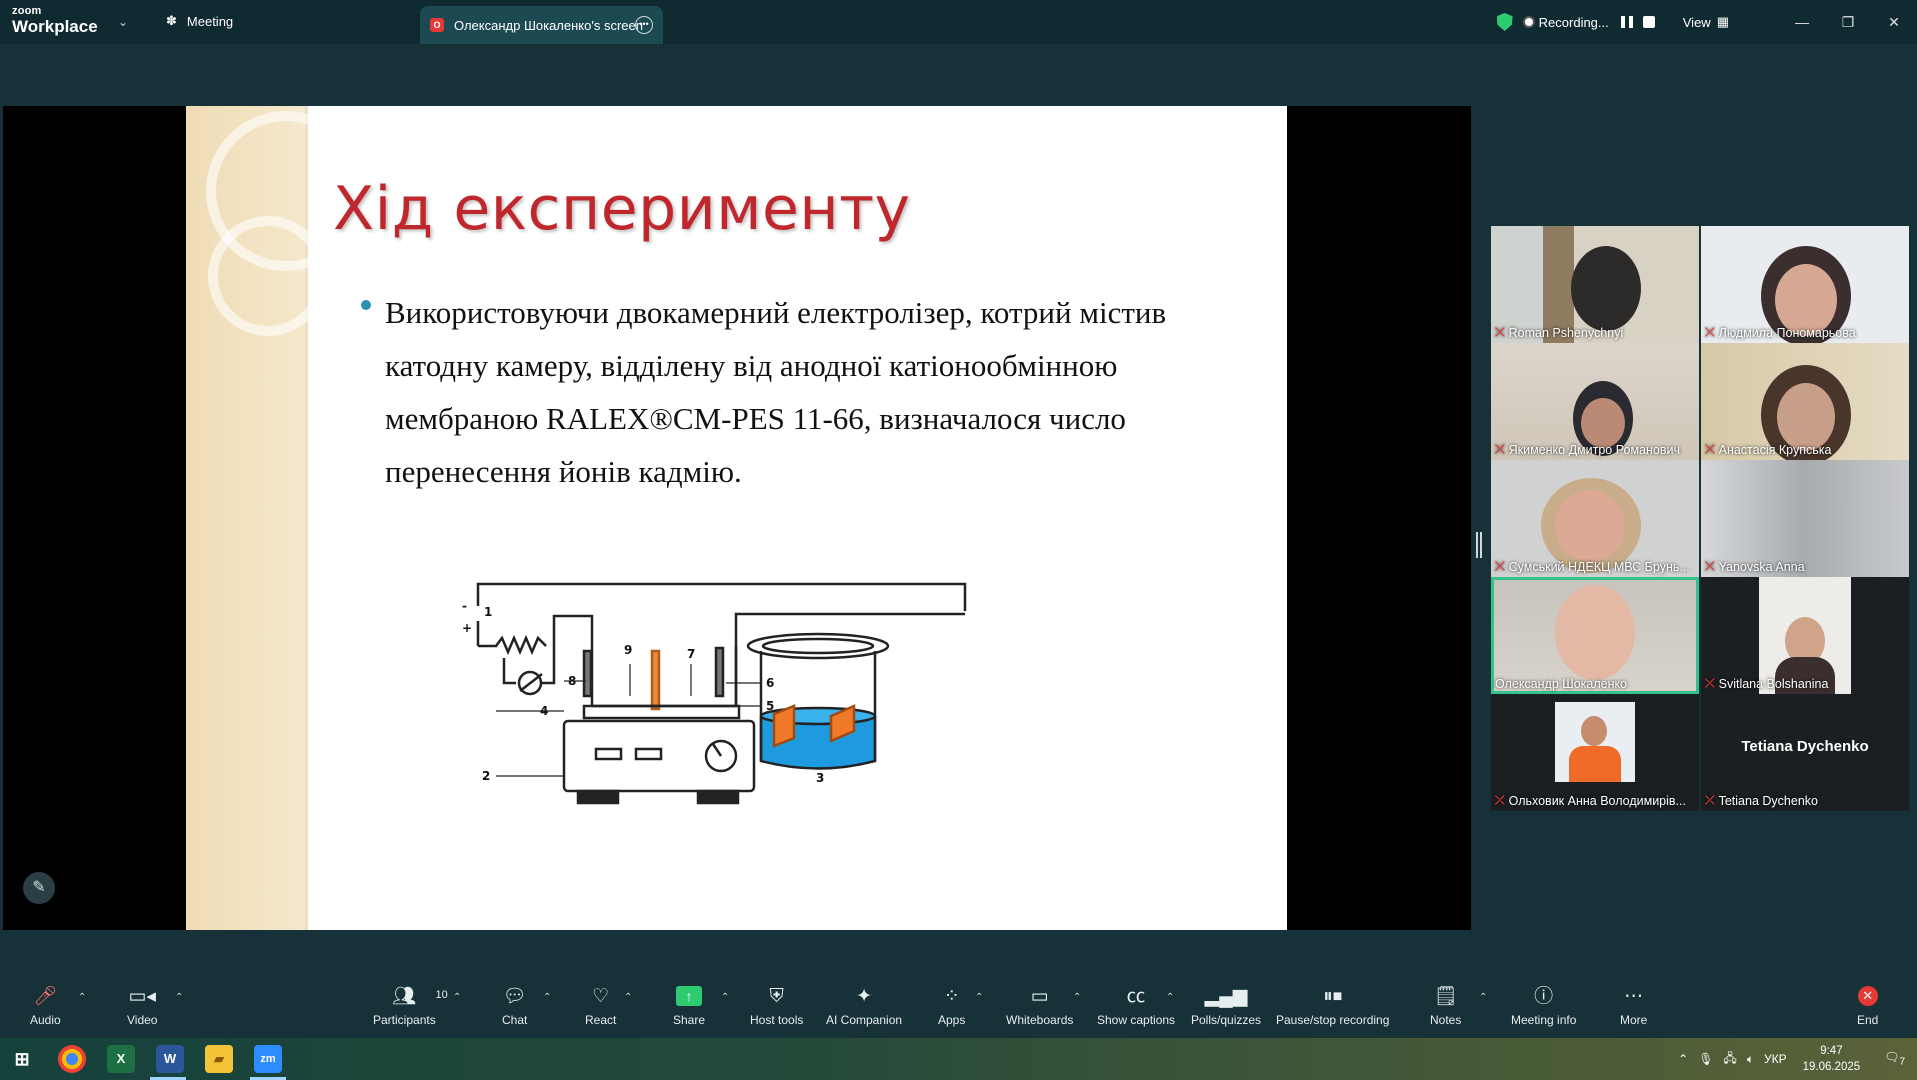 The height and width of the screenshot is (1080, 1917). I want to click on video-tile: ⤫ Людмила Пономарьова, so click(1805, 284).